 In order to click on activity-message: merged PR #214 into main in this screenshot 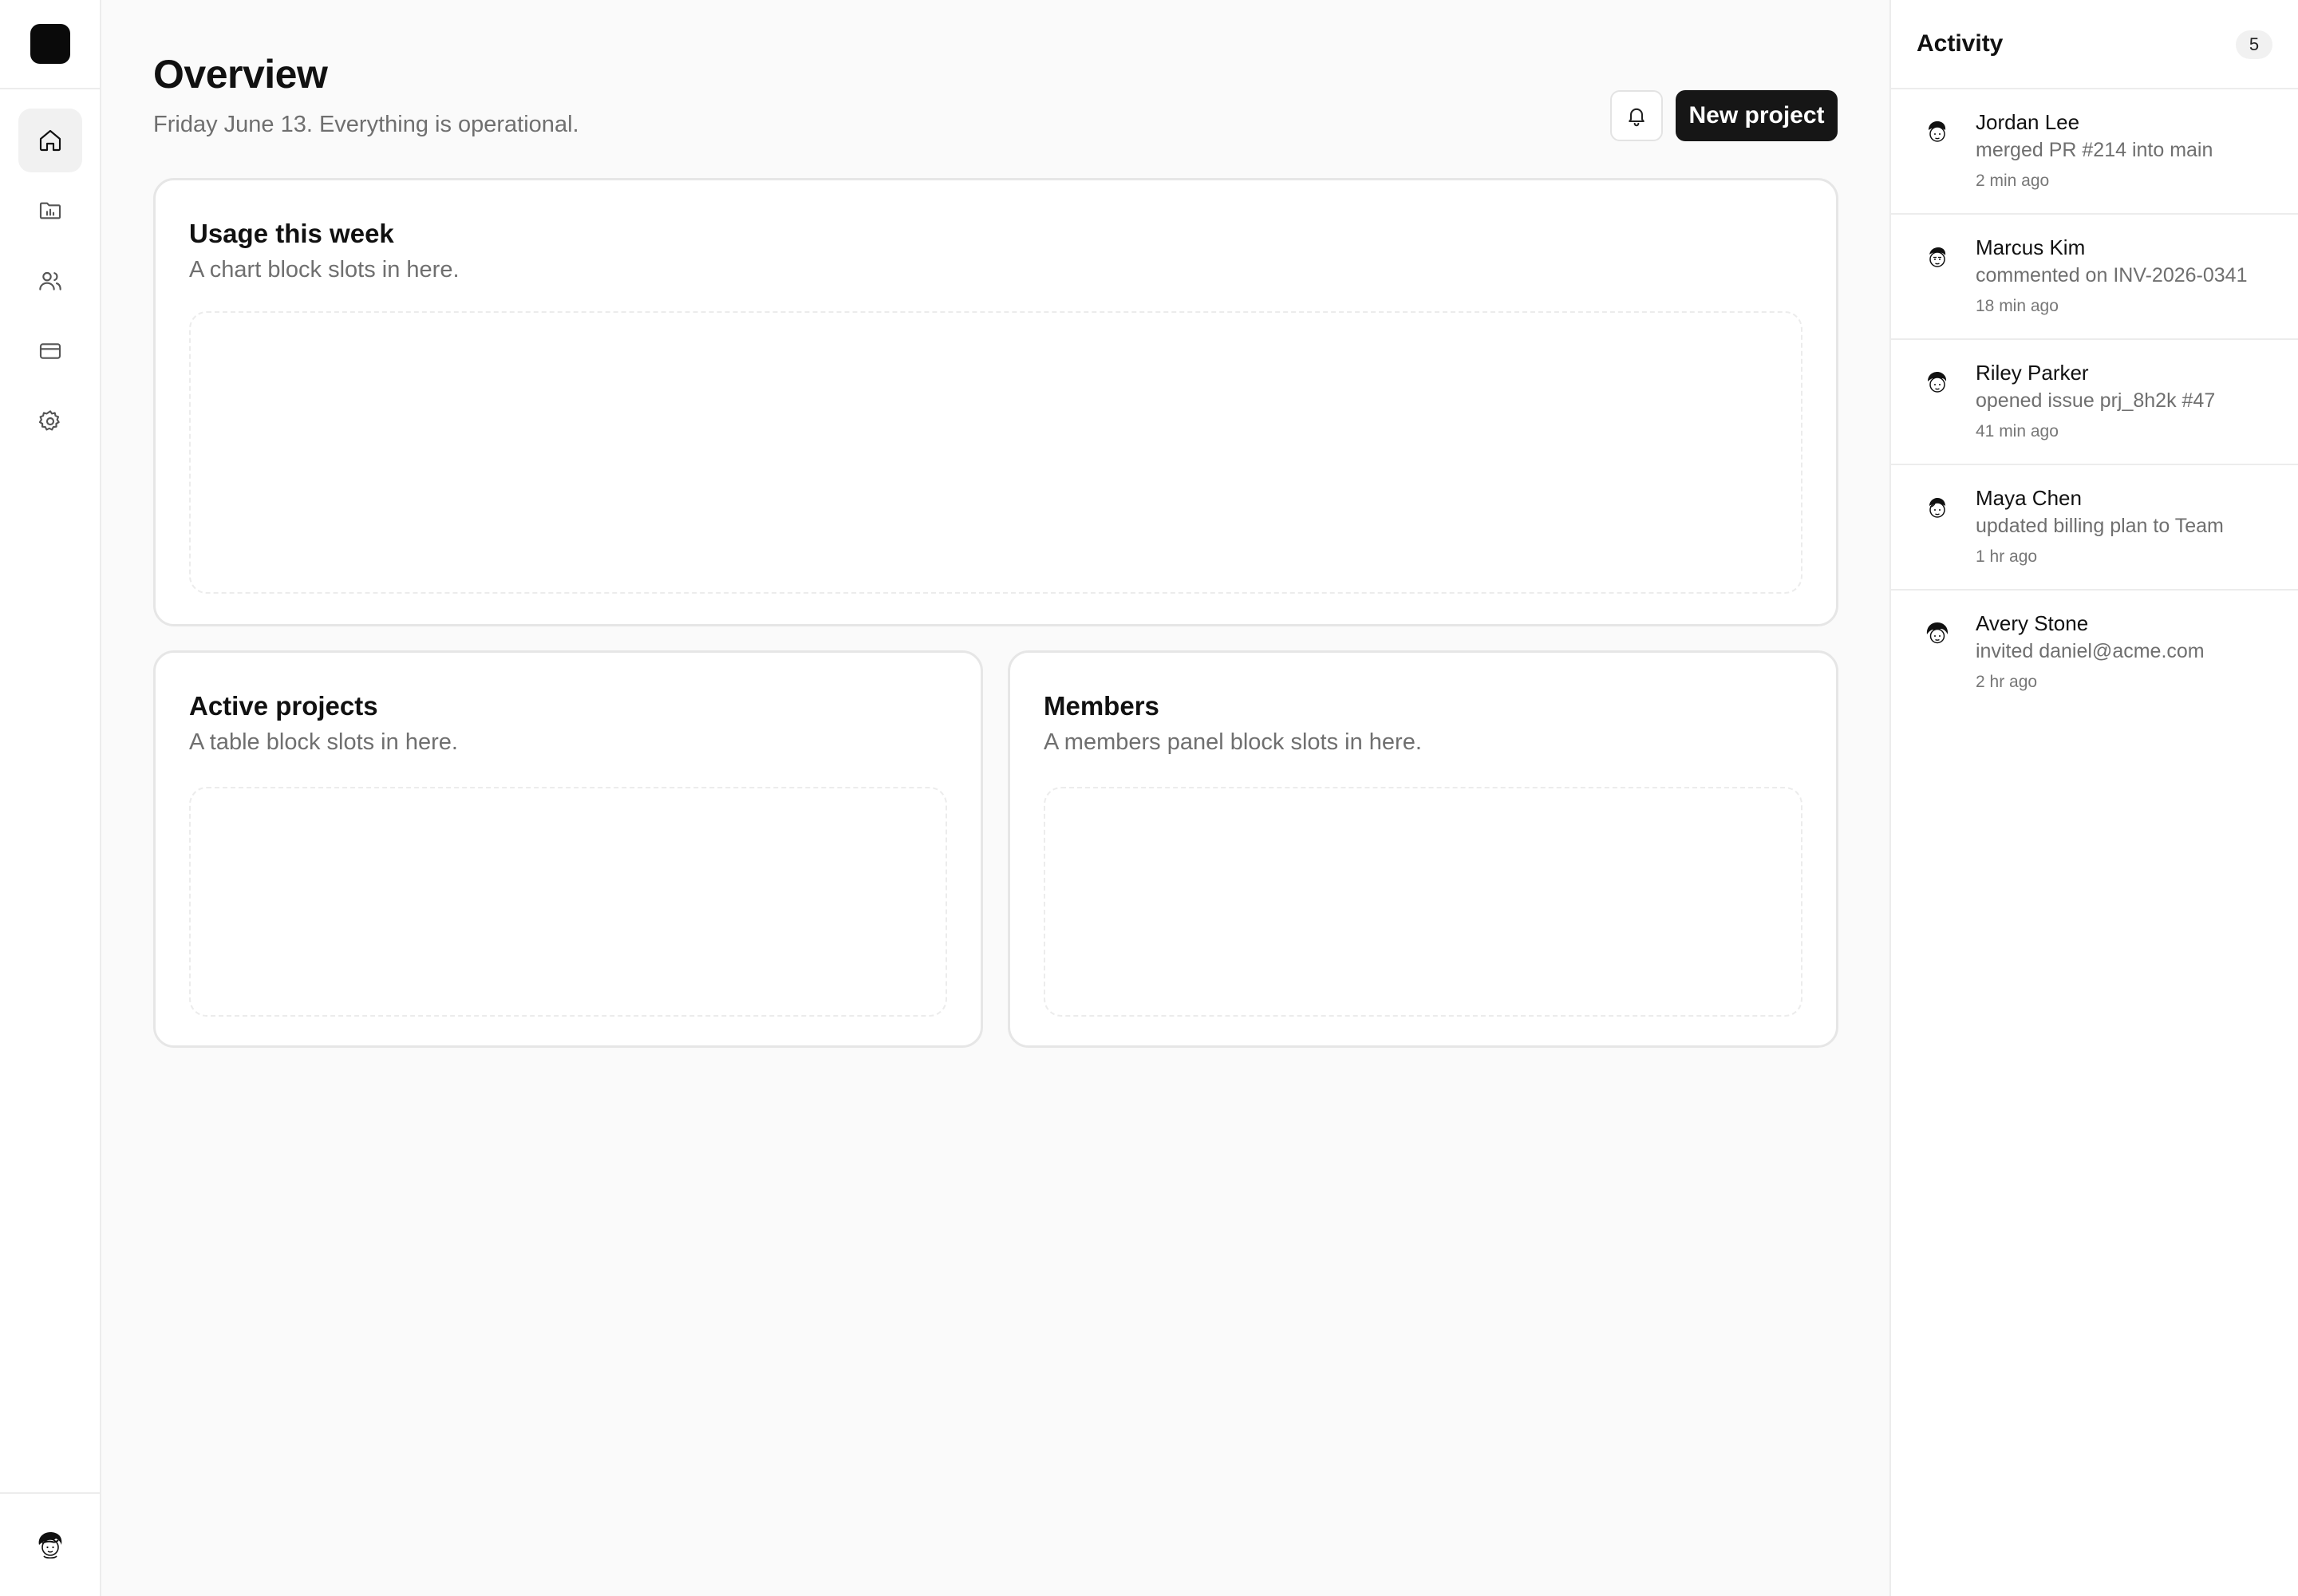, I will do `click(2095, 150)`.